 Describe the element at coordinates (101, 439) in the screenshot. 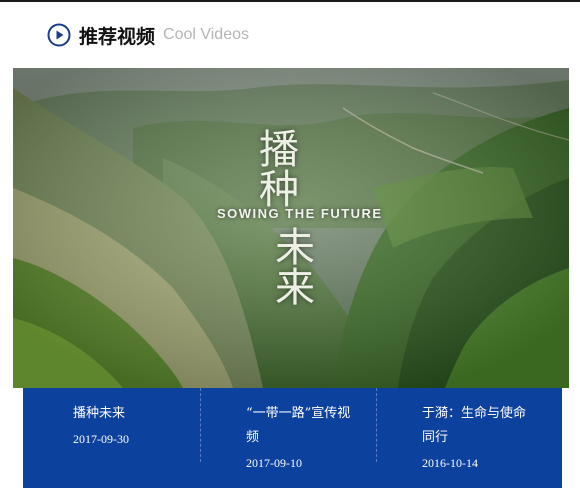

I see `video-date: 2017-09-30` at that location.